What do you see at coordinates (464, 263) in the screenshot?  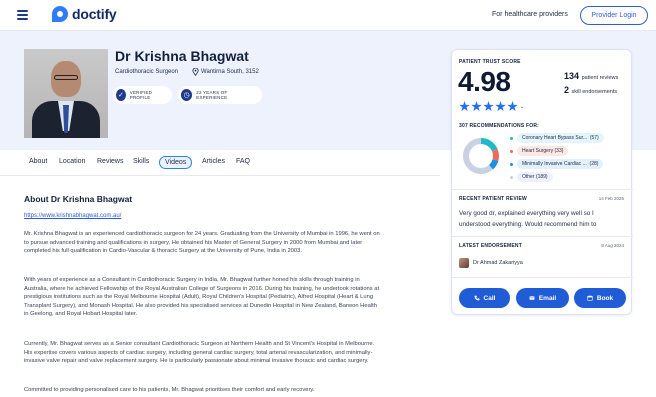 I see `avatar` at bounding box center [464, 263].